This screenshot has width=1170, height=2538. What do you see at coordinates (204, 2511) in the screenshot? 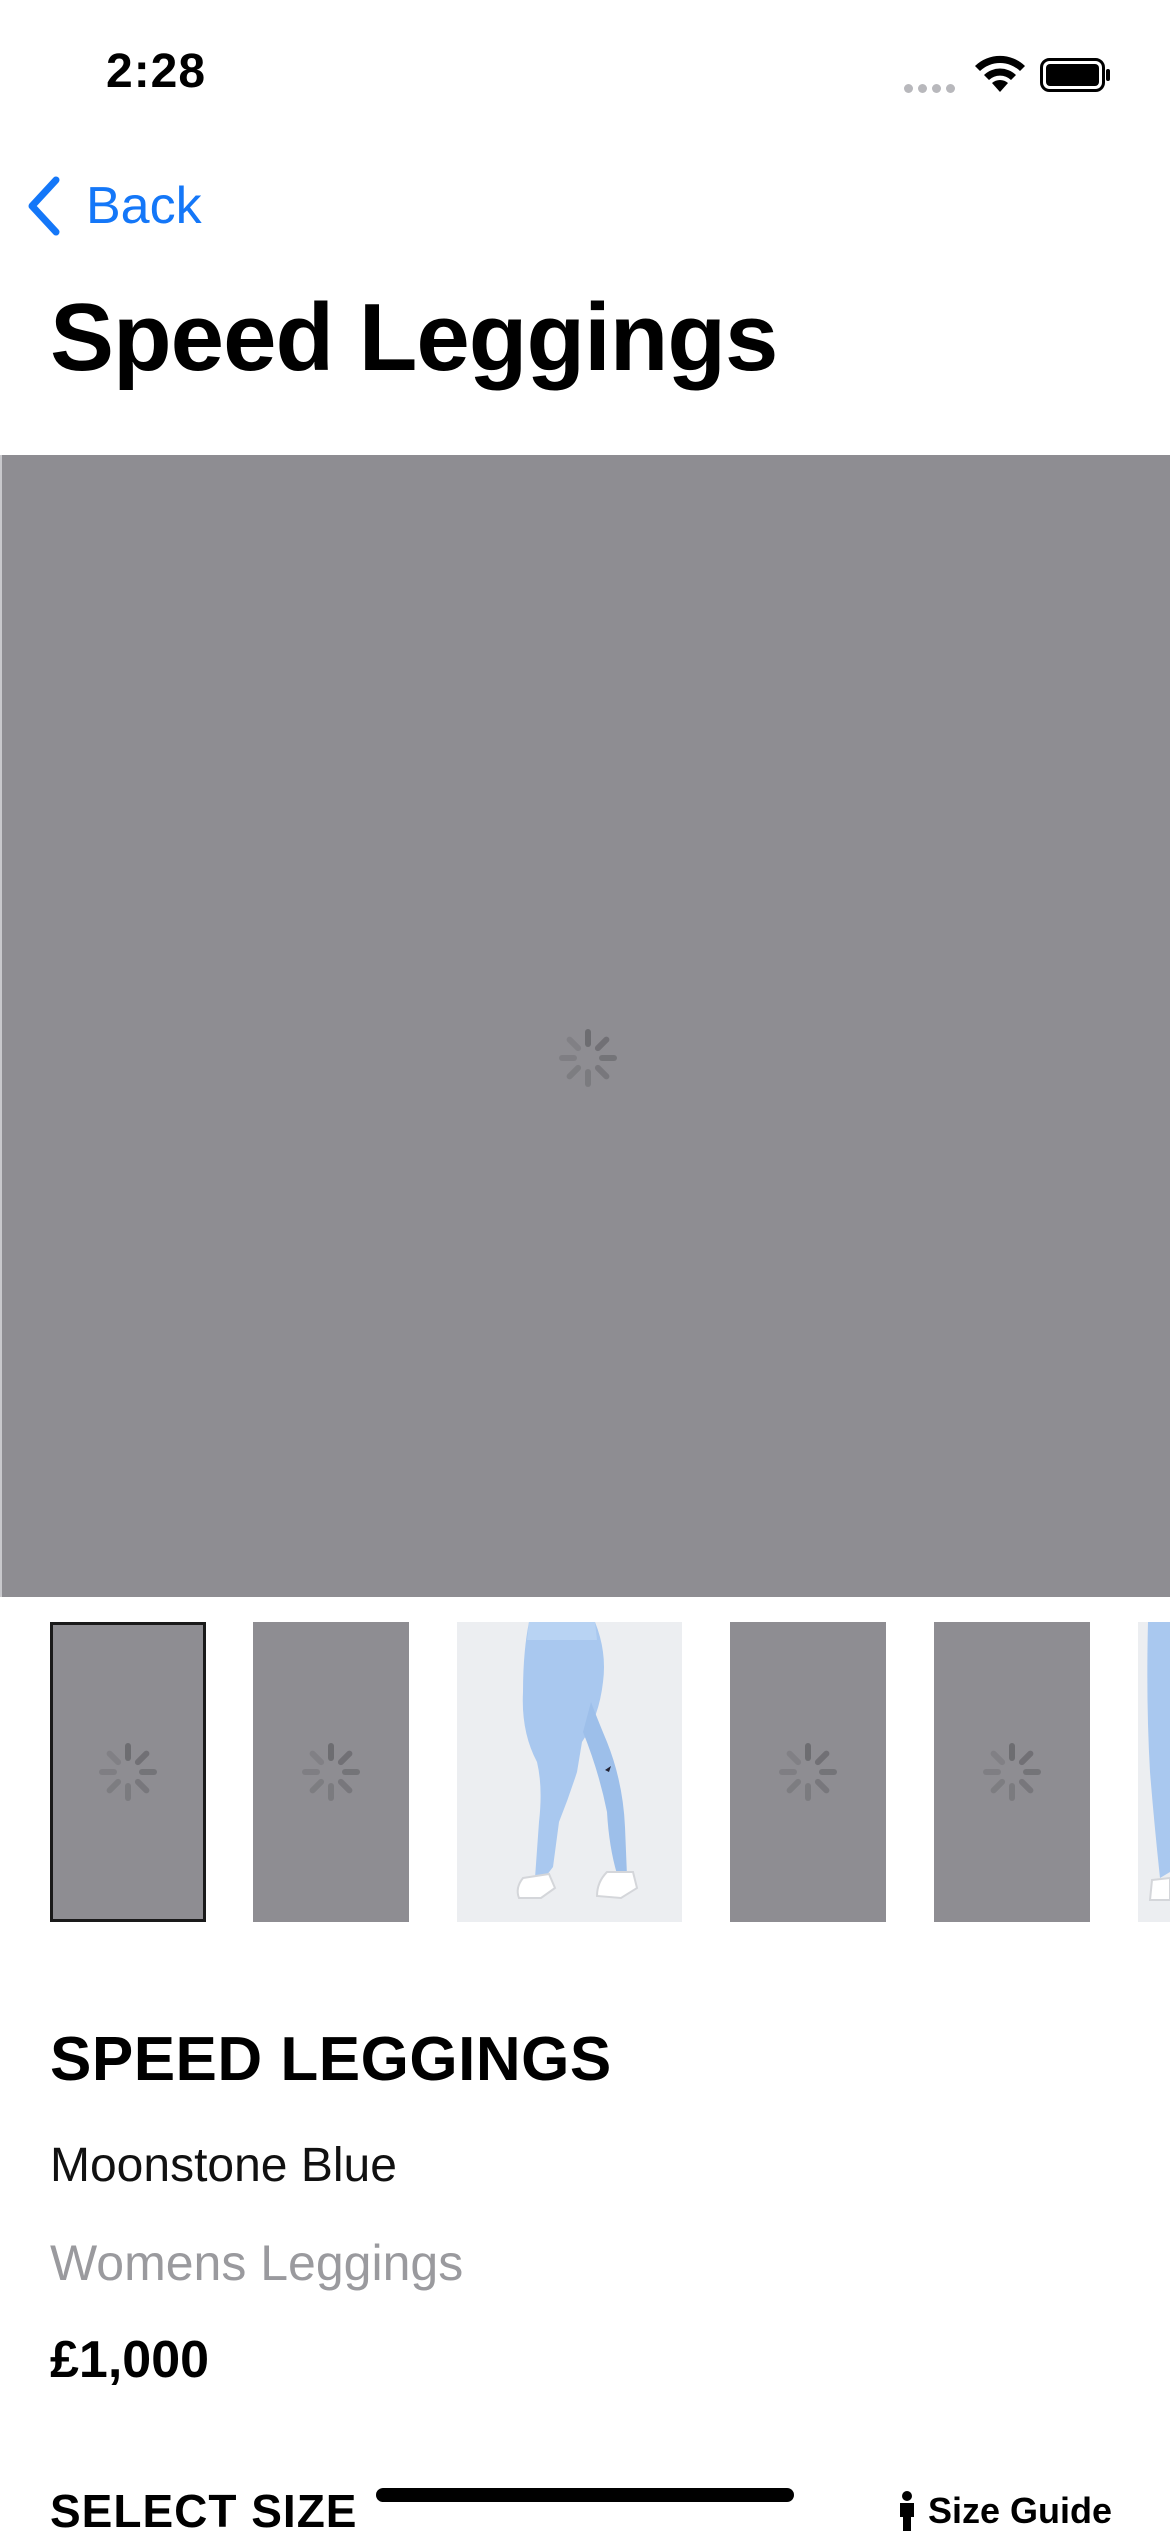
I see `select-size-heading: SELECT SIZE` at bounding box center [204, 2511].